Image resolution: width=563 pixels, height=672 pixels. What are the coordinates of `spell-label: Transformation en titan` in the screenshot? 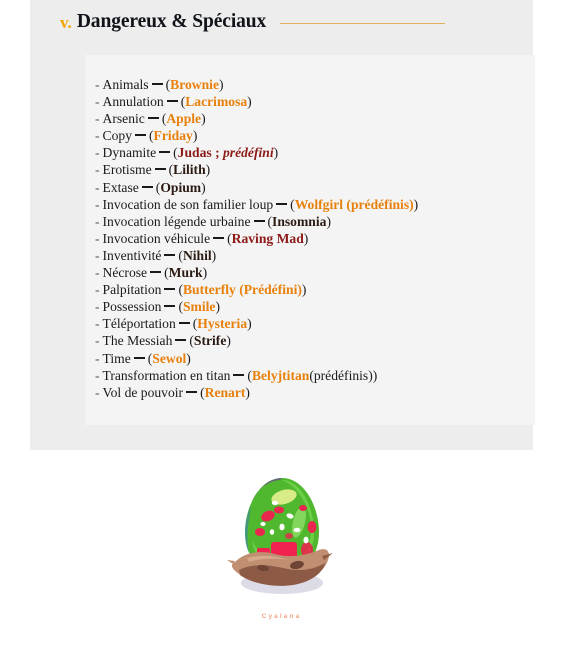 It's located at (166, 375).